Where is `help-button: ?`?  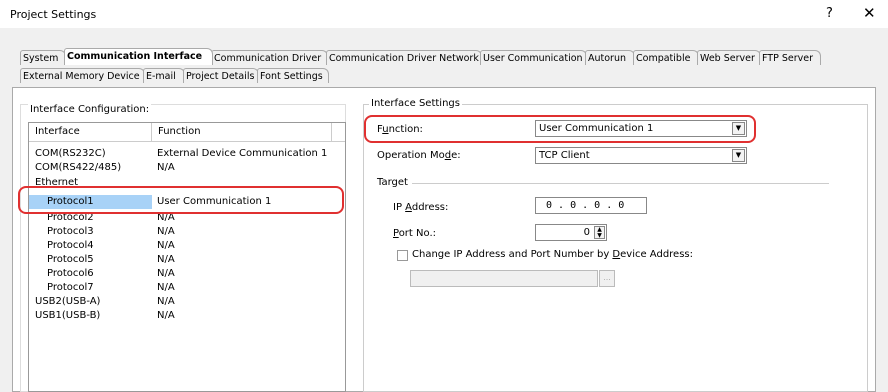
help-button: ? is located at coordinates (829, 13).